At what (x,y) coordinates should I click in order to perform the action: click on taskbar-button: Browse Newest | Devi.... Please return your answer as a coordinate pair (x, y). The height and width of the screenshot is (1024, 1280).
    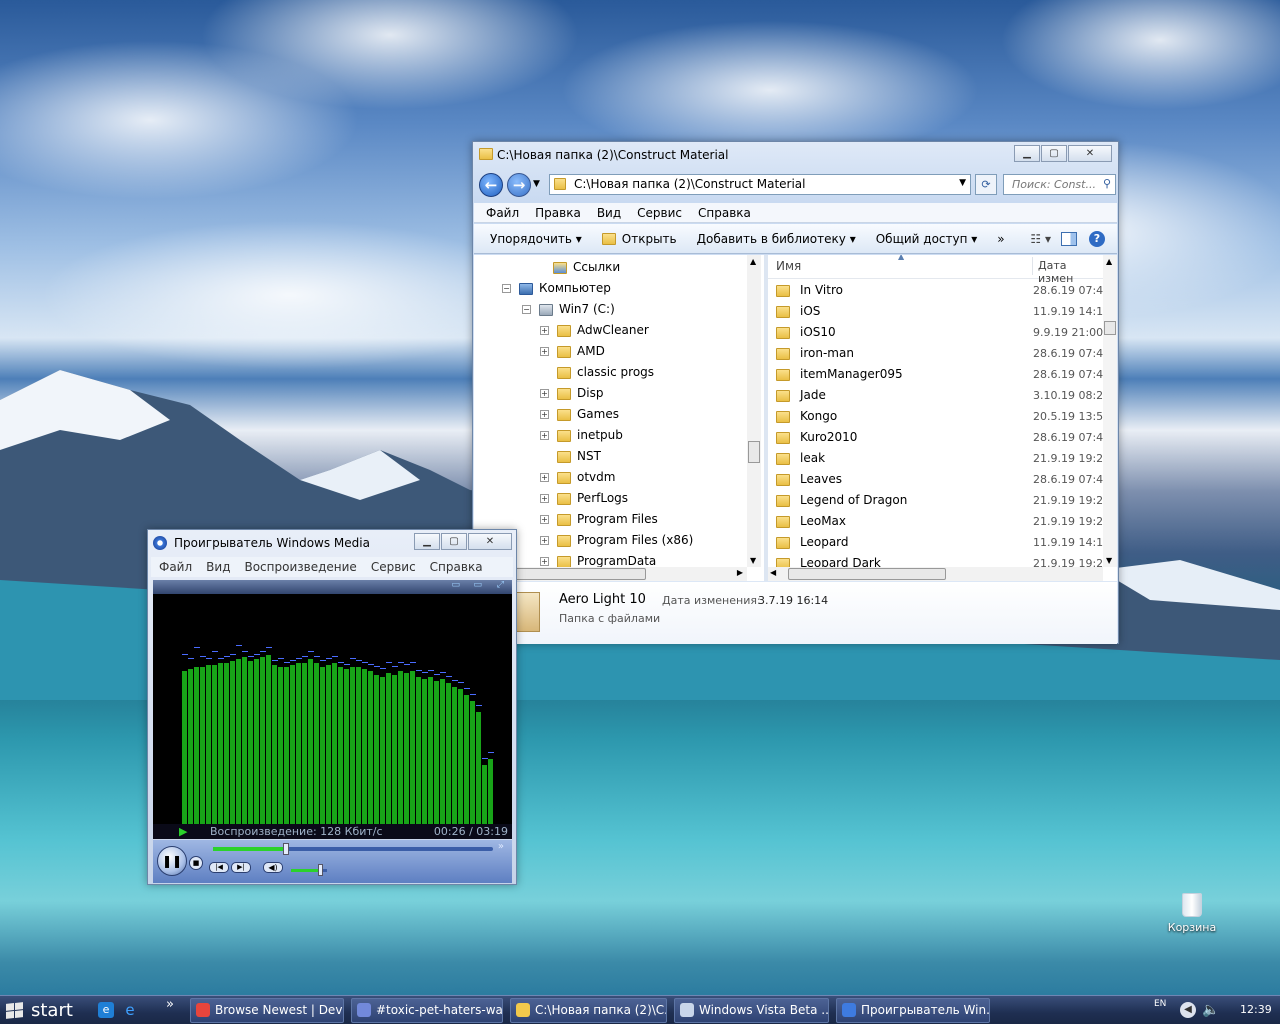
    Looking at the image, I should click on (267, 1010).